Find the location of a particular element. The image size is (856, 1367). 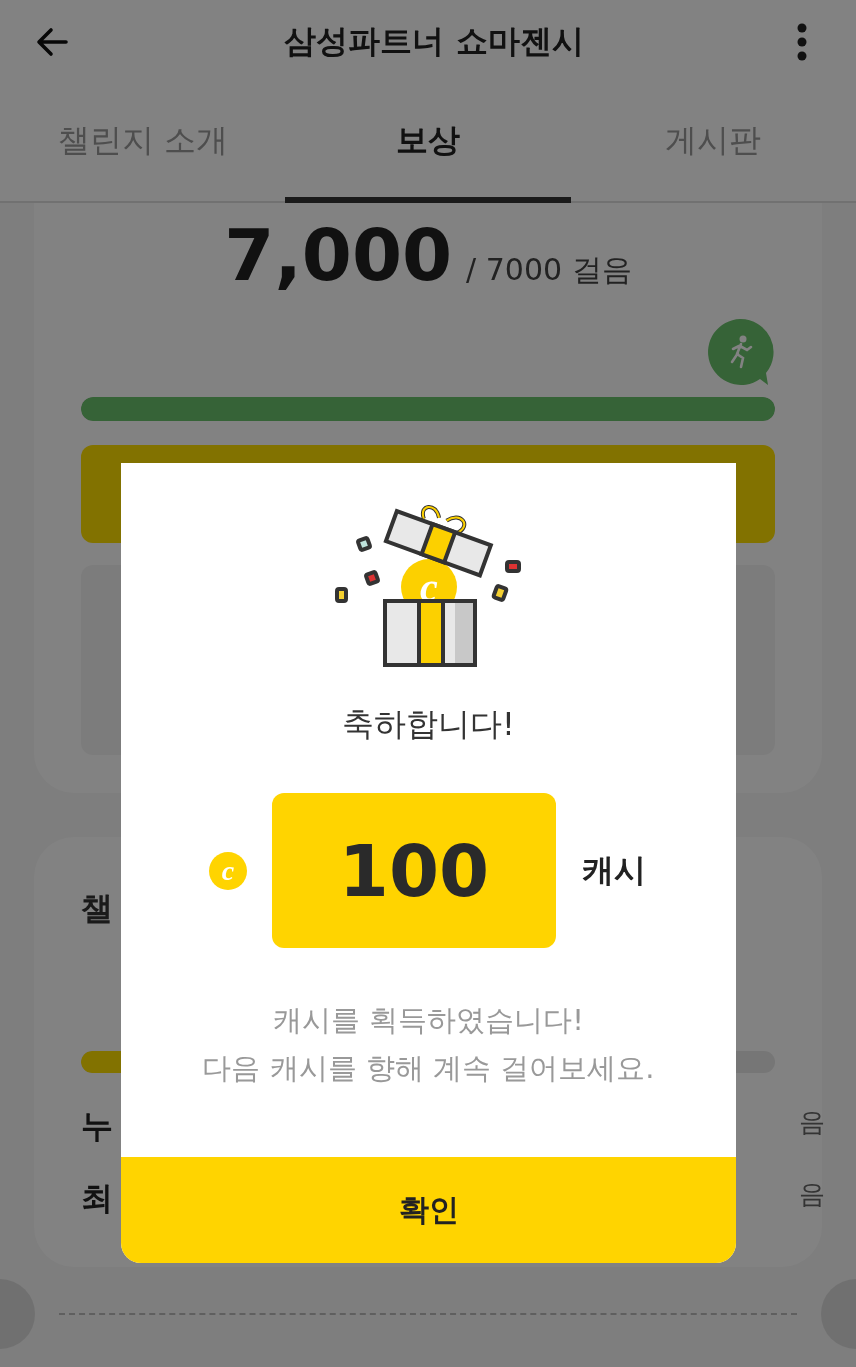

row-label: 최 is located at coordinates (97, 1198).